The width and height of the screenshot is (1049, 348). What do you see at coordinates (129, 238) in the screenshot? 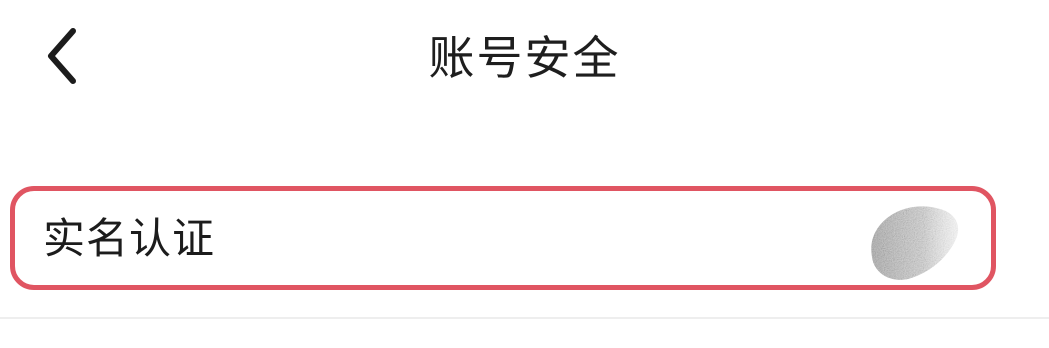
I see `row-label: 实名认证` at bounding box center [129, 238].